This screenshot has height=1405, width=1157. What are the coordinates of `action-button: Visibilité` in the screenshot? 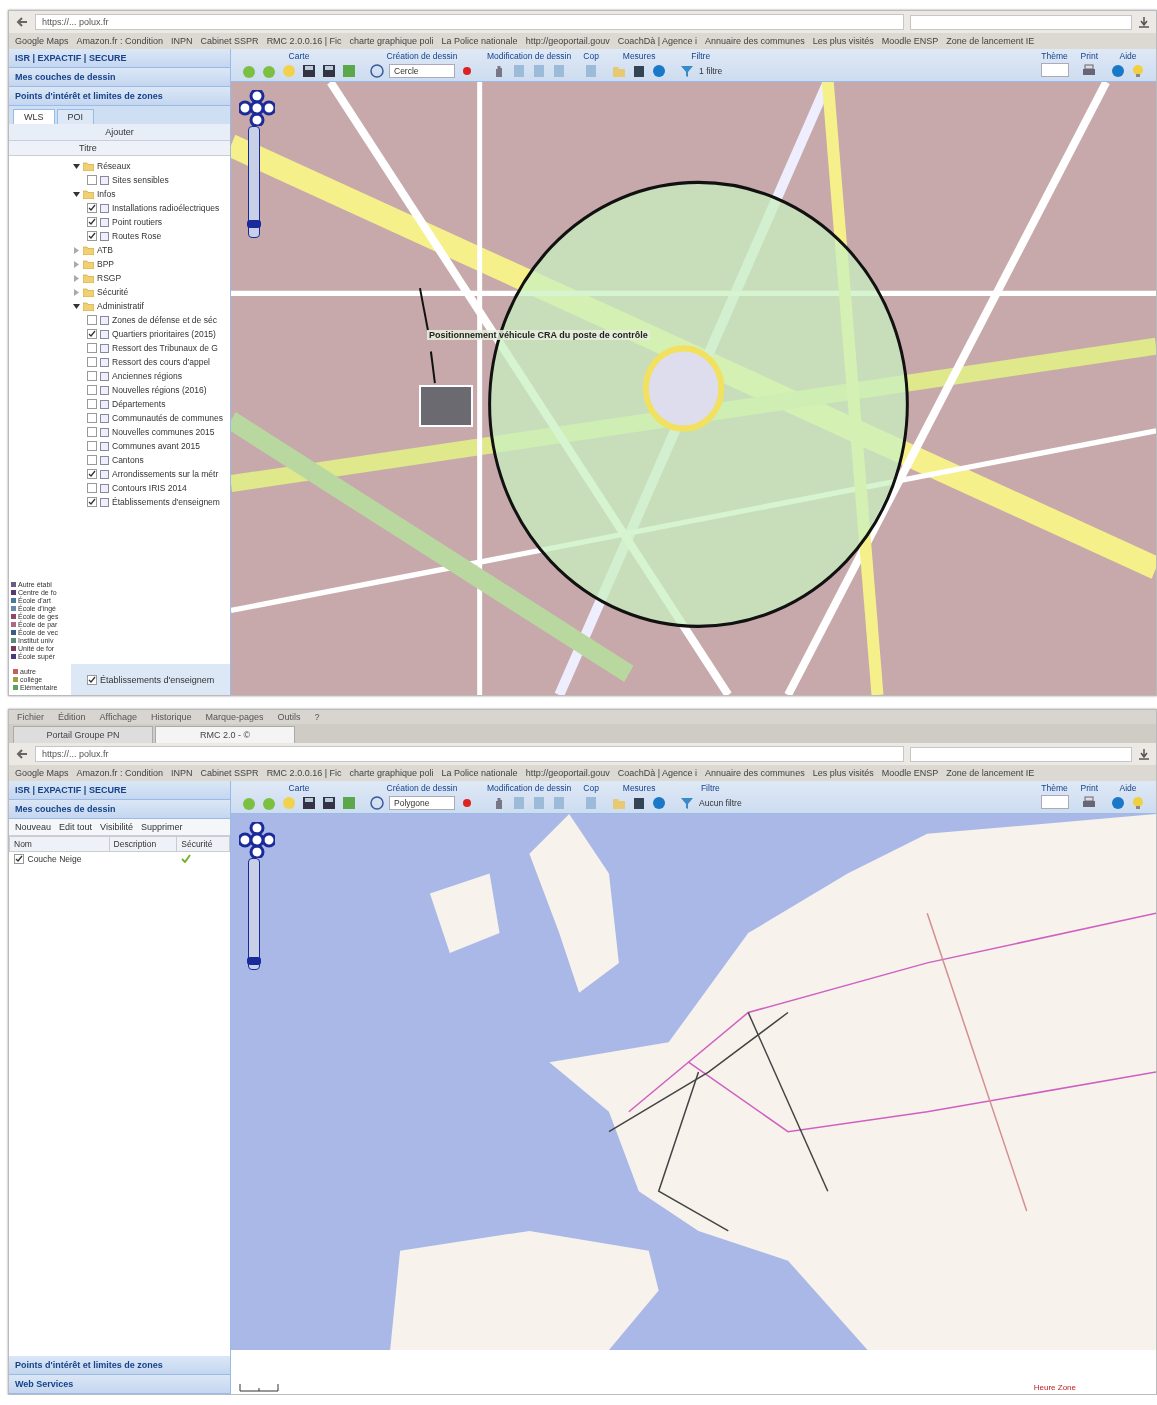 It's located at (116, 827).